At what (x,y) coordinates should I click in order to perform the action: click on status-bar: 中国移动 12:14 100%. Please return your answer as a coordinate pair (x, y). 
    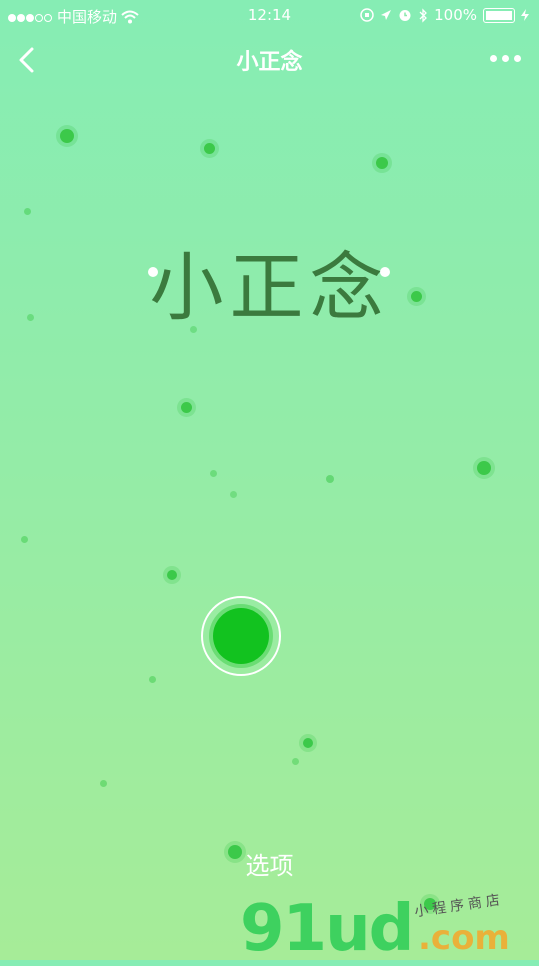
    Looking at the image, I should click on (269, 15).